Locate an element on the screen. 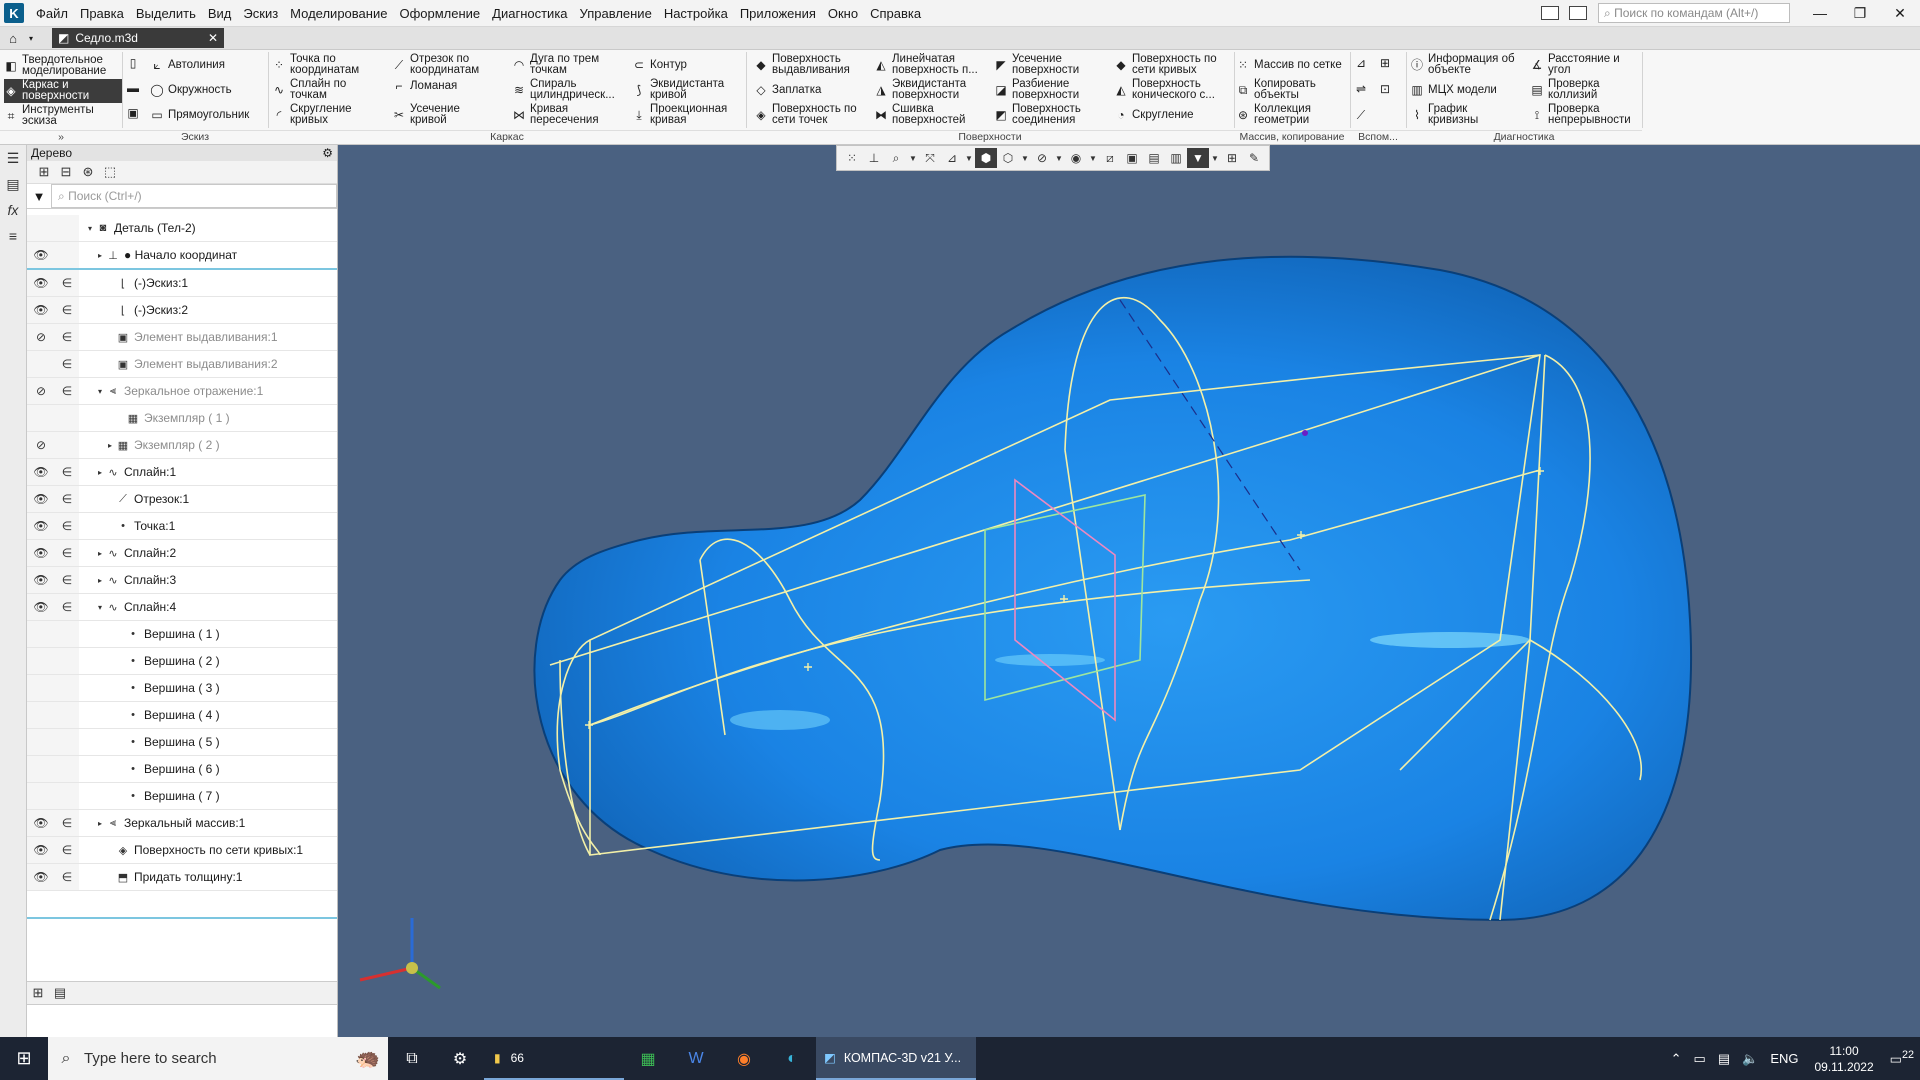 Image resolution: width=1920 pixels, height=1080 pixels. tree-row: • Вершина ( 5 ) is located at coordinates (182, 742).